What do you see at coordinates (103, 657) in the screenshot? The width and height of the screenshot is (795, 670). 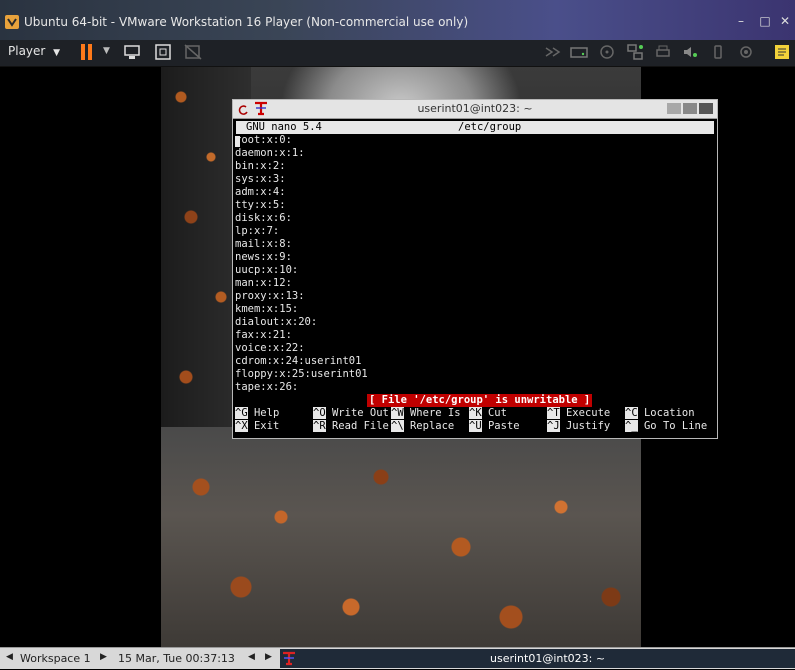 I see `workspace-next-arrow-icon: ▶` at bounding box center [103, 657].